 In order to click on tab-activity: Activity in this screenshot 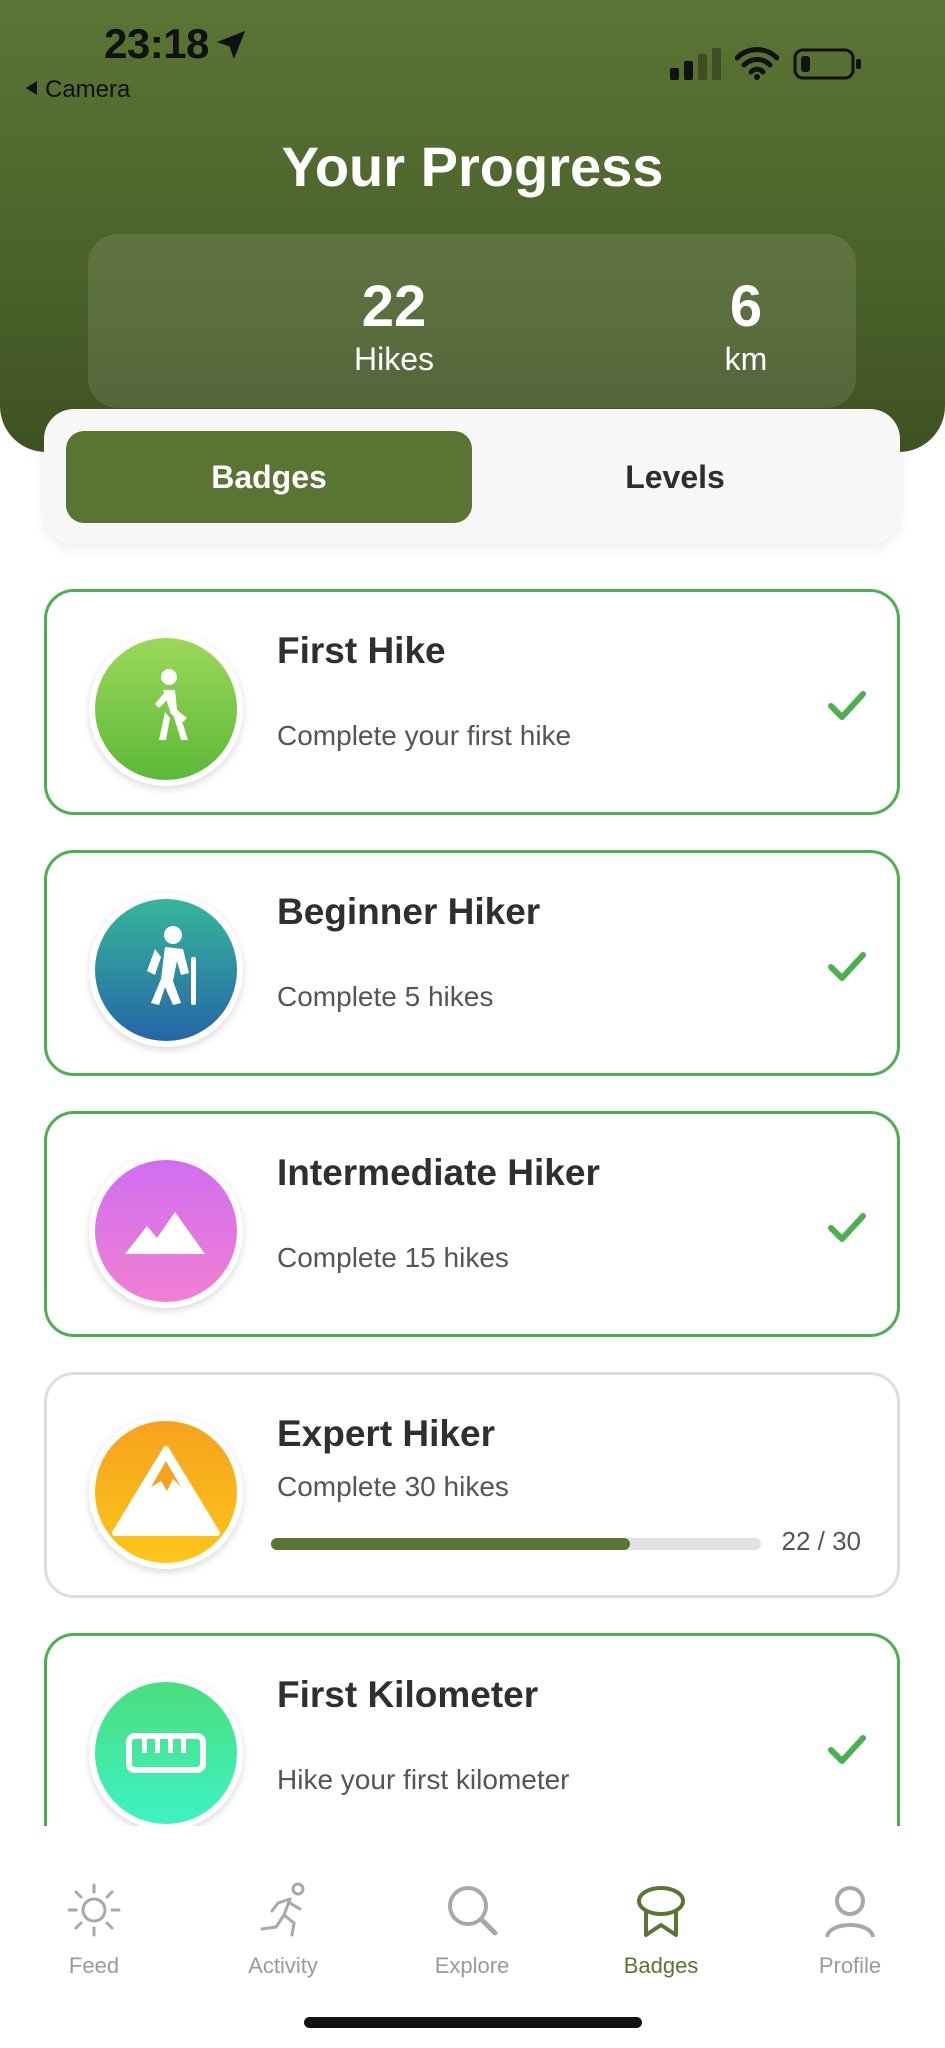, I will do `click(283, 1930)`.